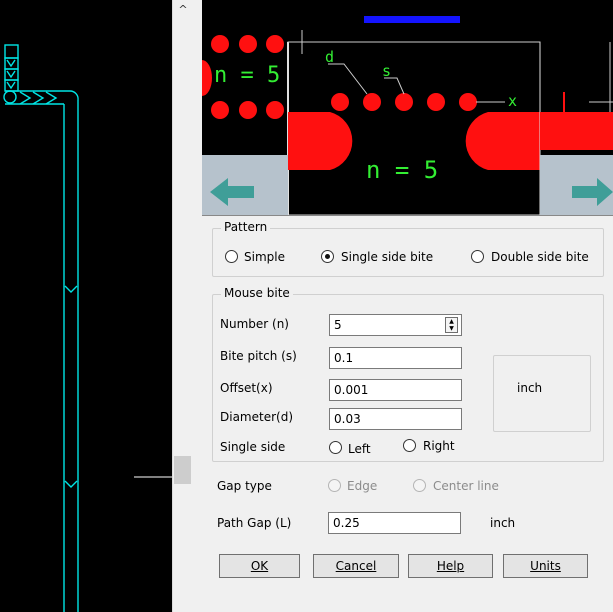 This screenshot has width=613, height=612. I want to click on pattern-group-title: Pattern, so click(246, 227).